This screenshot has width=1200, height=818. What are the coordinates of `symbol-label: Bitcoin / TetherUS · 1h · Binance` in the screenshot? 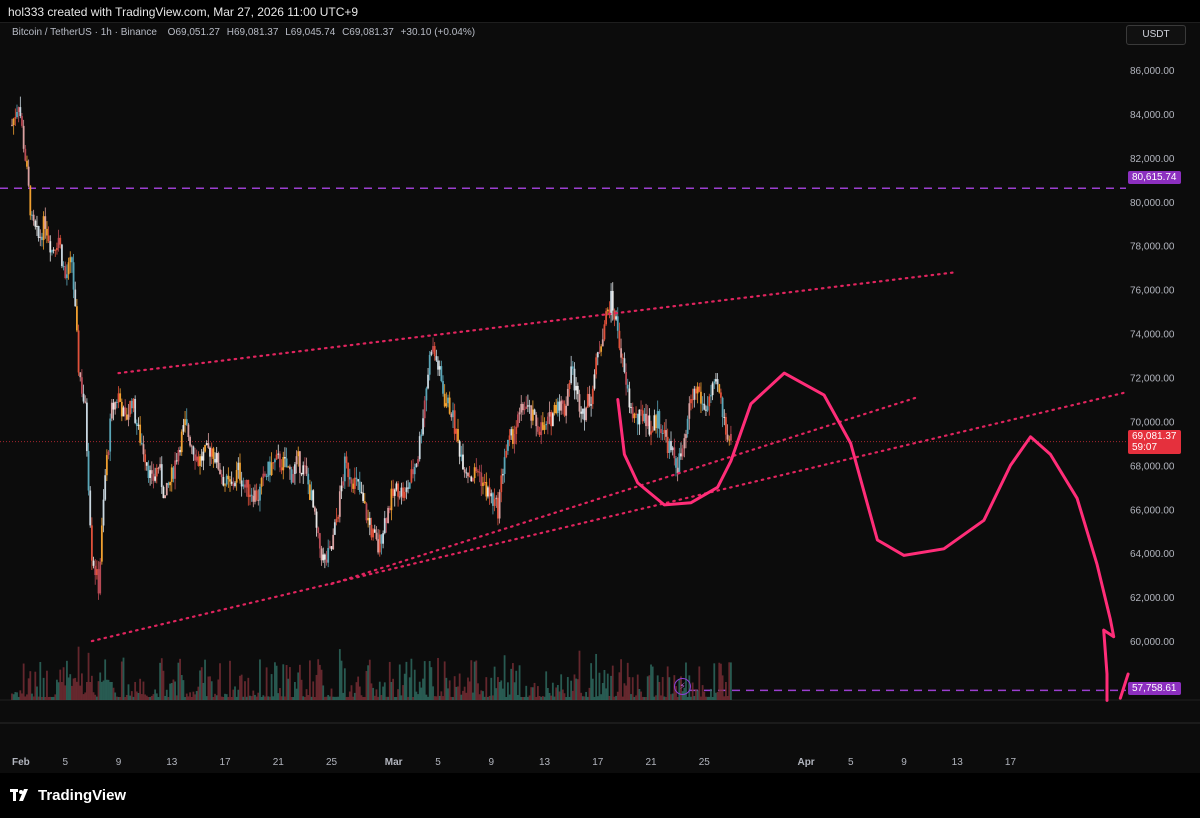 It's located at (84, 32).